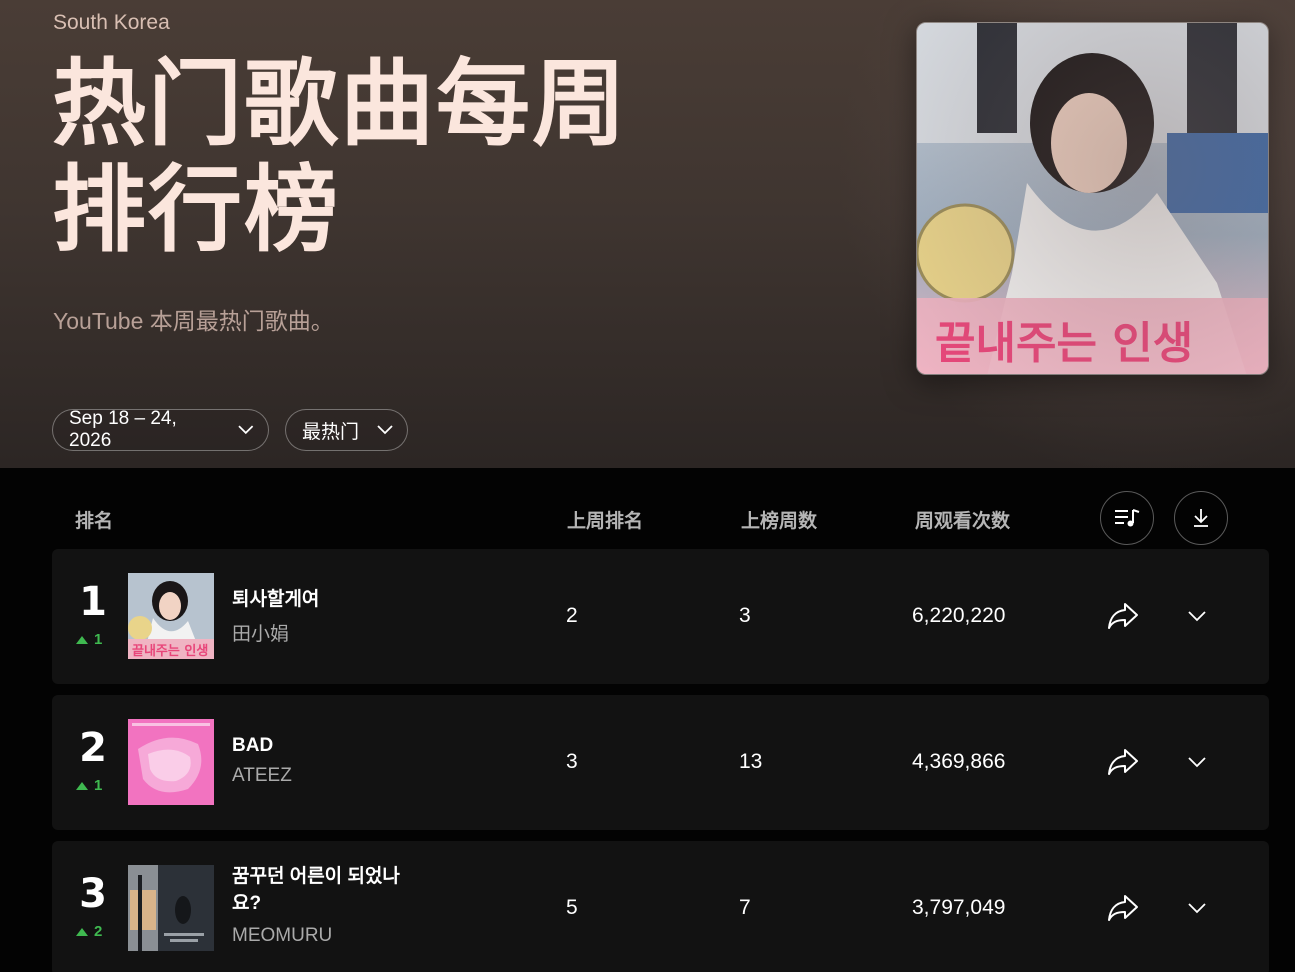  What do you see at coordinates (1064, 343) in the screenshot?
I see `cover-art-text: 끝내주는 인생` at bounding box center [1064, 343].